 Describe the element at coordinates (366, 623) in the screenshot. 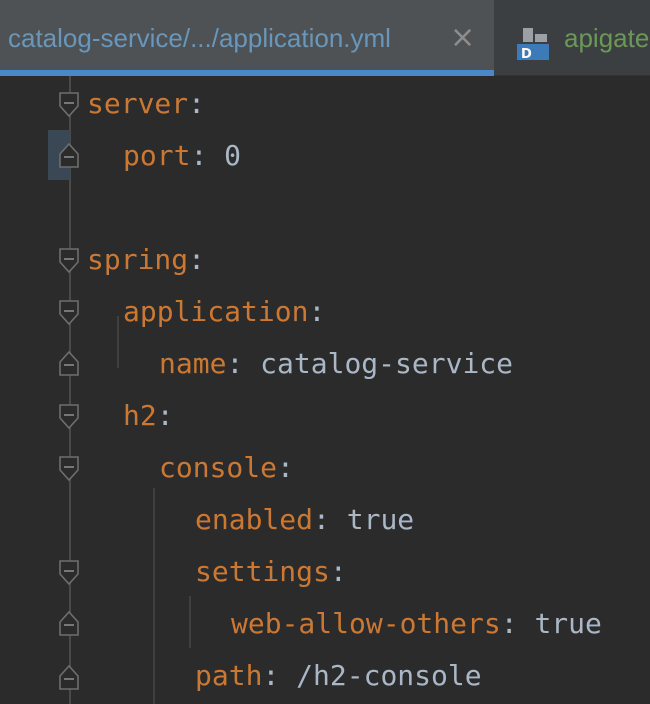

I see `yaml-key: web-allow-others` at that location.